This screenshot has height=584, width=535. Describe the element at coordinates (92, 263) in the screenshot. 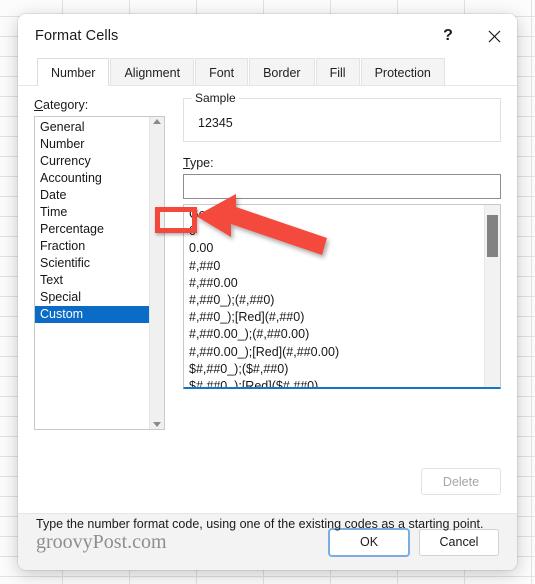

I see `category-item-scientific: Scientific` at that location.